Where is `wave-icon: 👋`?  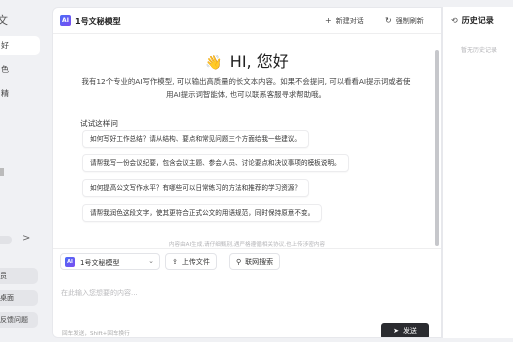
wave-icon: 👋 is located at coordinates (214, 63).